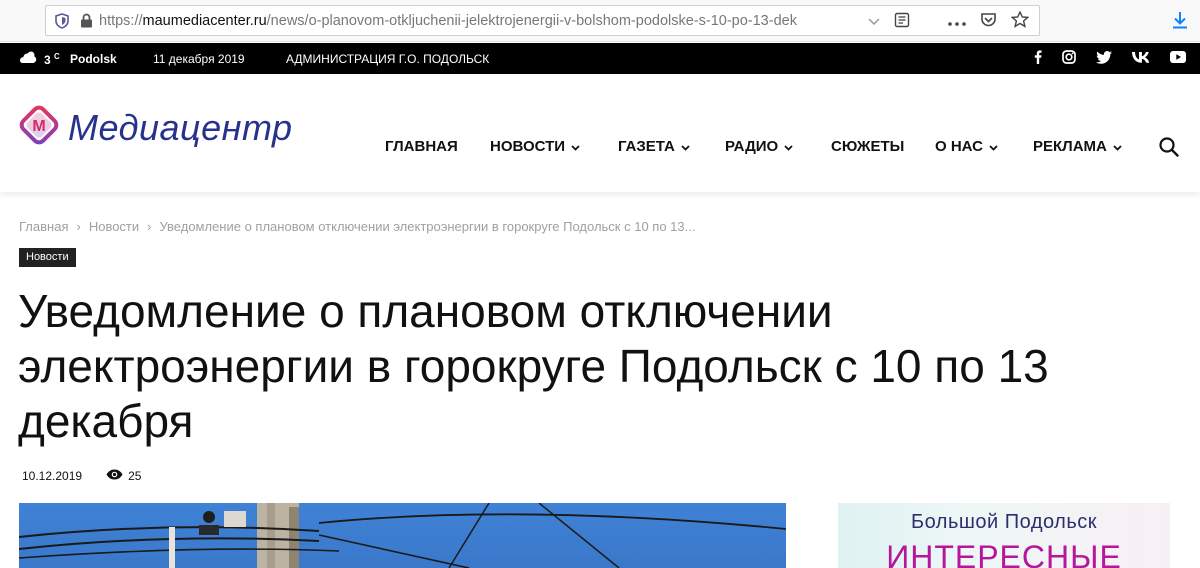  Describe the element at coordinates (1169, 149) in the screenshot. I see `search-icon` at that location.